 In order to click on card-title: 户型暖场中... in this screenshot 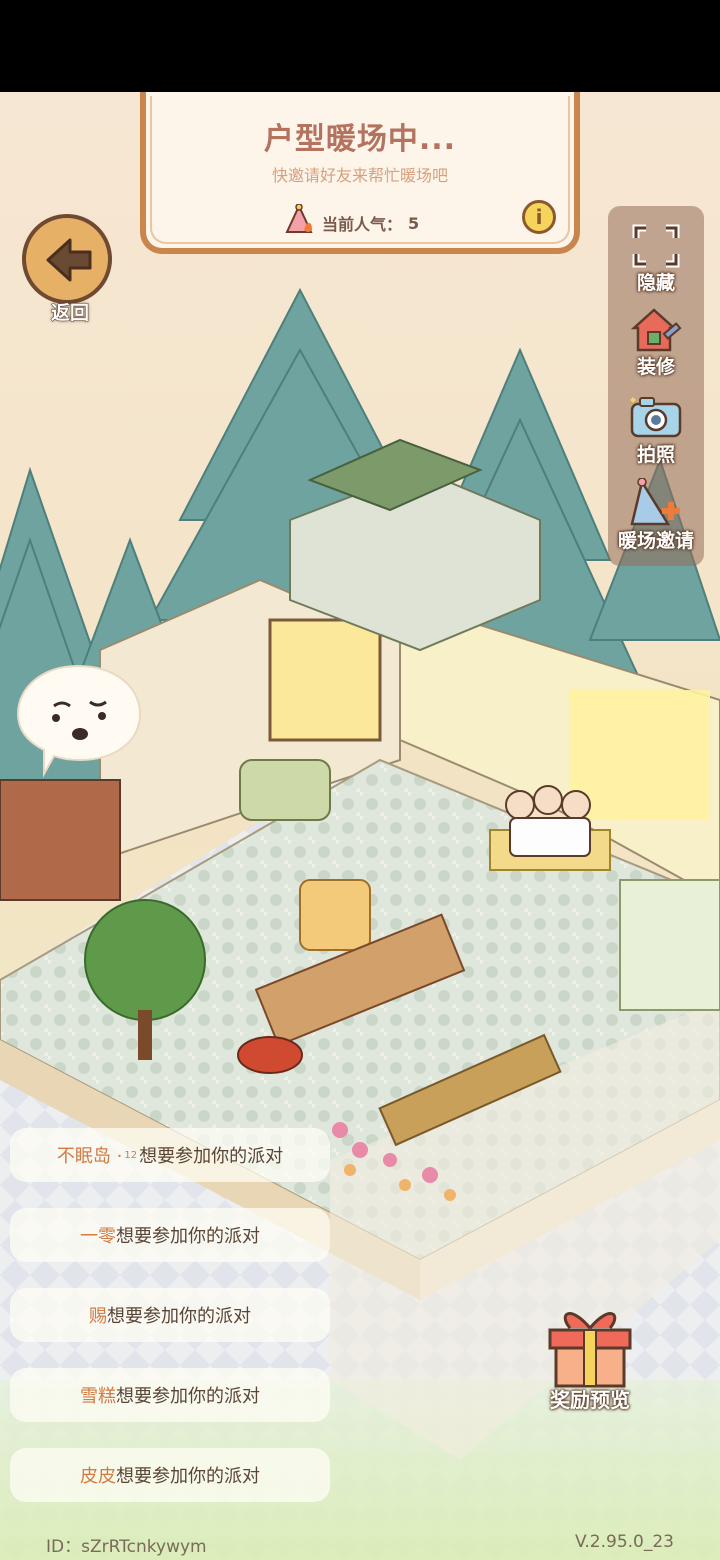, I will do `click(360, 139)`.